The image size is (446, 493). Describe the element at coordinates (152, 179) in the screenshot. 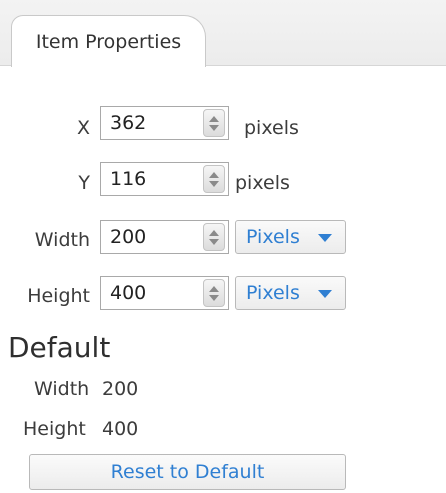

I see `y-value: 116` at that location.